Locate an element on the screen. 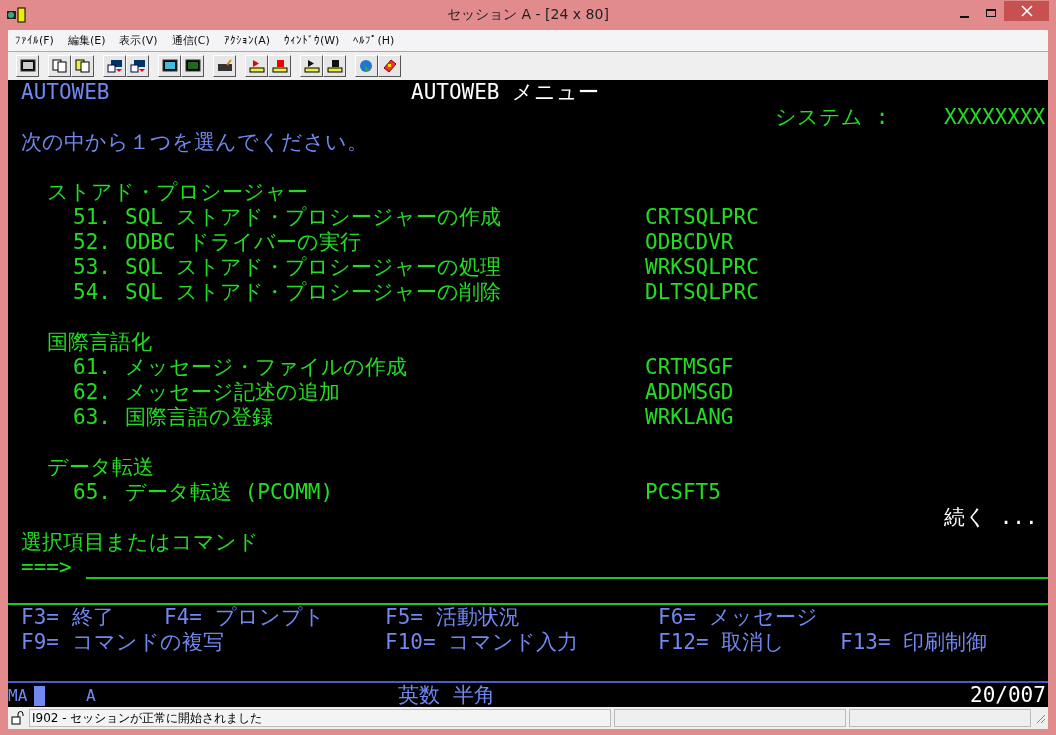 Image resolution: width=1056 pixels, height=735 pixels. command-name: WRKSQLPRC is located at coordinates (702, 267).